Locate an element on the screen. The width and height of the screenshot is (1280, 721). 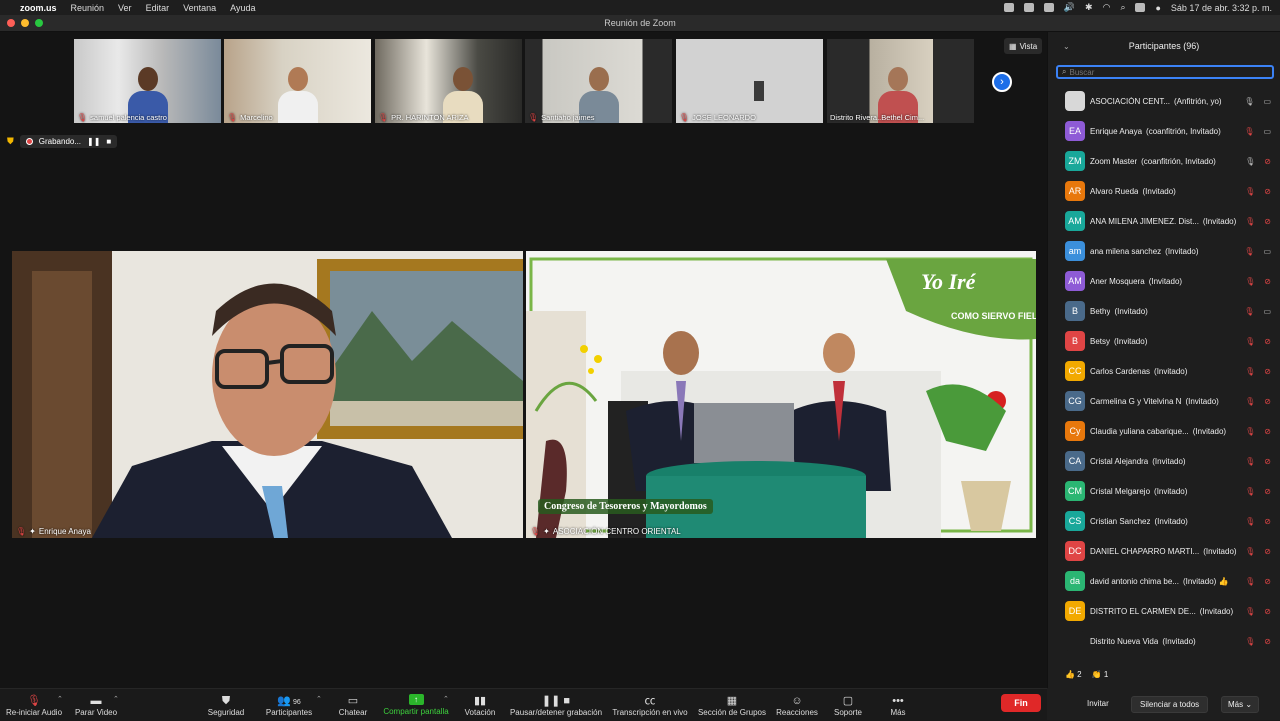
strip-video-3: 🎙︎ PR. HARINTON ARIZA is located at coordinates (448, 81).